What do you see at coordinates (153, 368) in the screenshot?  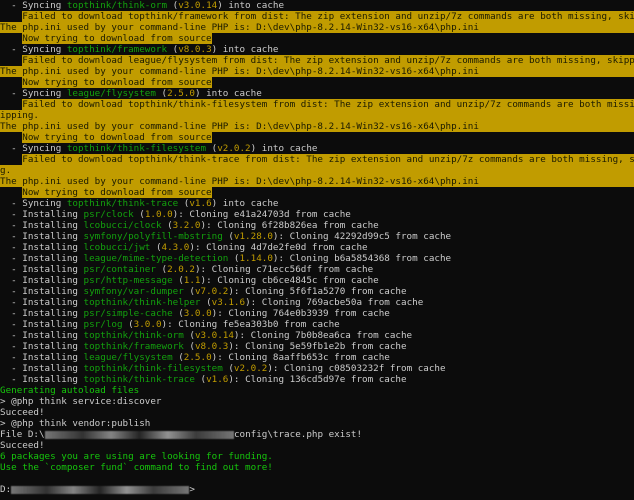 I see `package-name: topthink/think-filesystem` at bounding box center [153, 368].